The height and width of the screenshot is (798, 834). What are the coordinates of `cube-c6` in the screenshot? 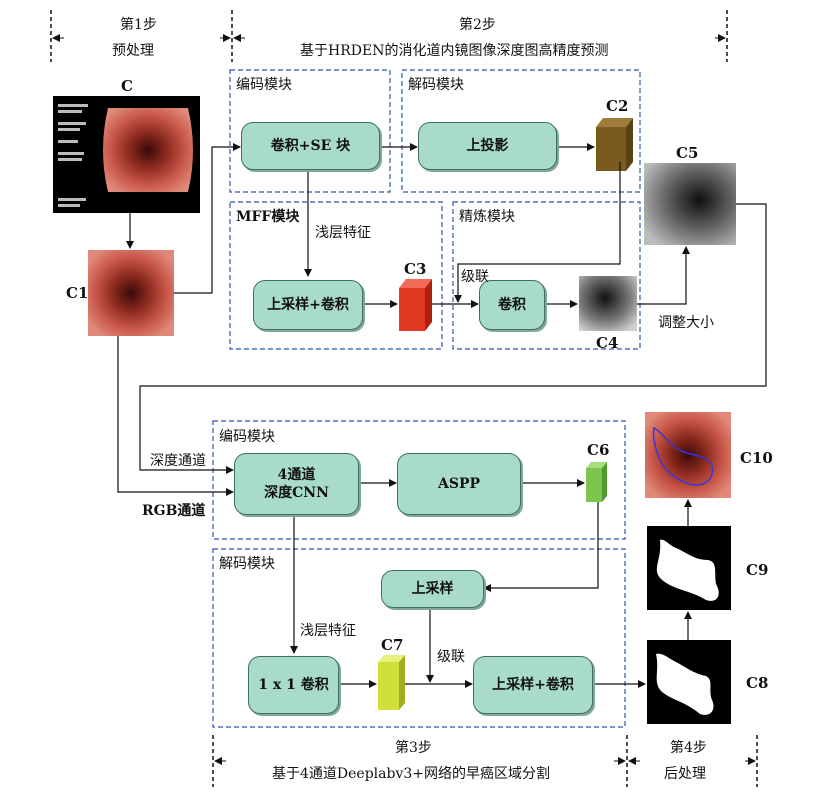 It's located at (596, 482).